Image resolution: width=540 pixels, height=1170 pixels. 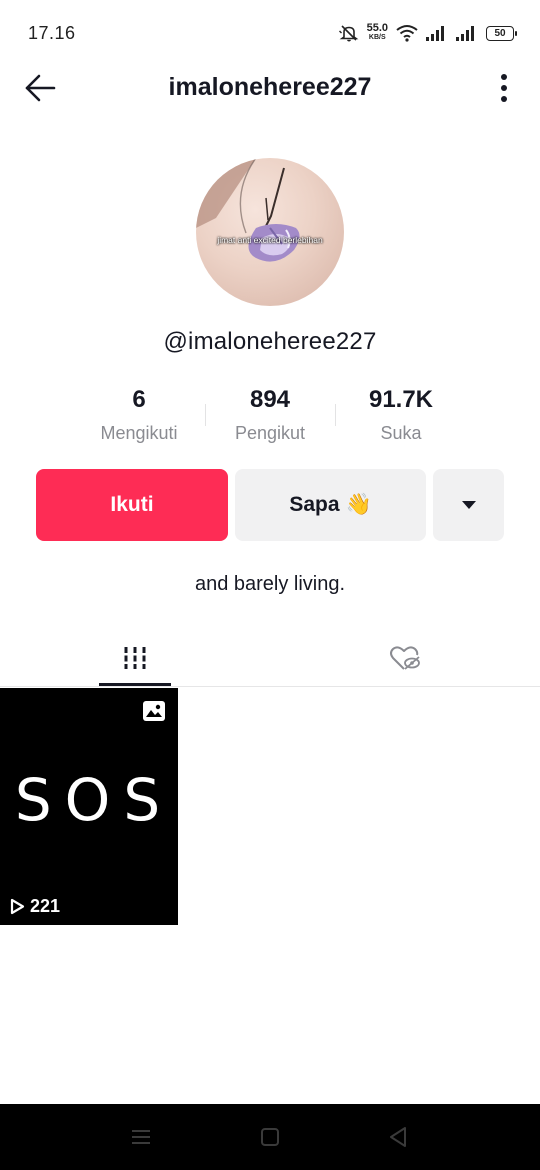 I want to click on profile-stats: 6 Mengikuti 894 Pengikut 91.7K Suka, so click(x=270, y=416).